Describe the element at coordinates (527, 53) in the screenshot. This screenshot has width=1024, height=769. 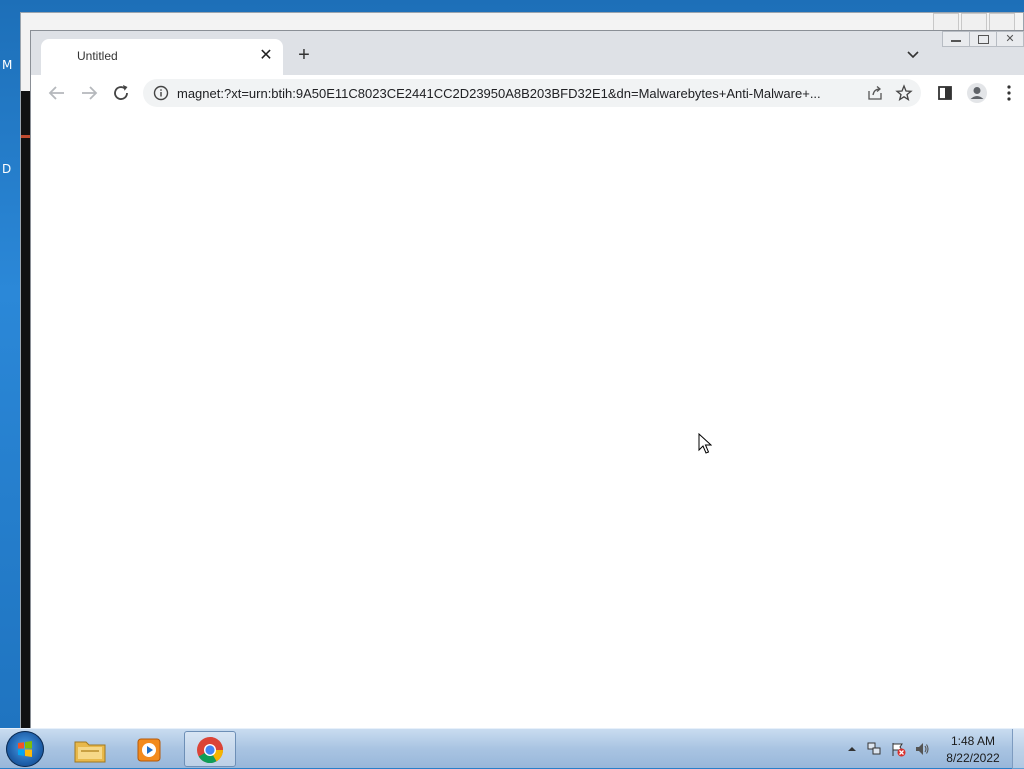
I see `tab-strip: Untitled ✕ +` at that location.